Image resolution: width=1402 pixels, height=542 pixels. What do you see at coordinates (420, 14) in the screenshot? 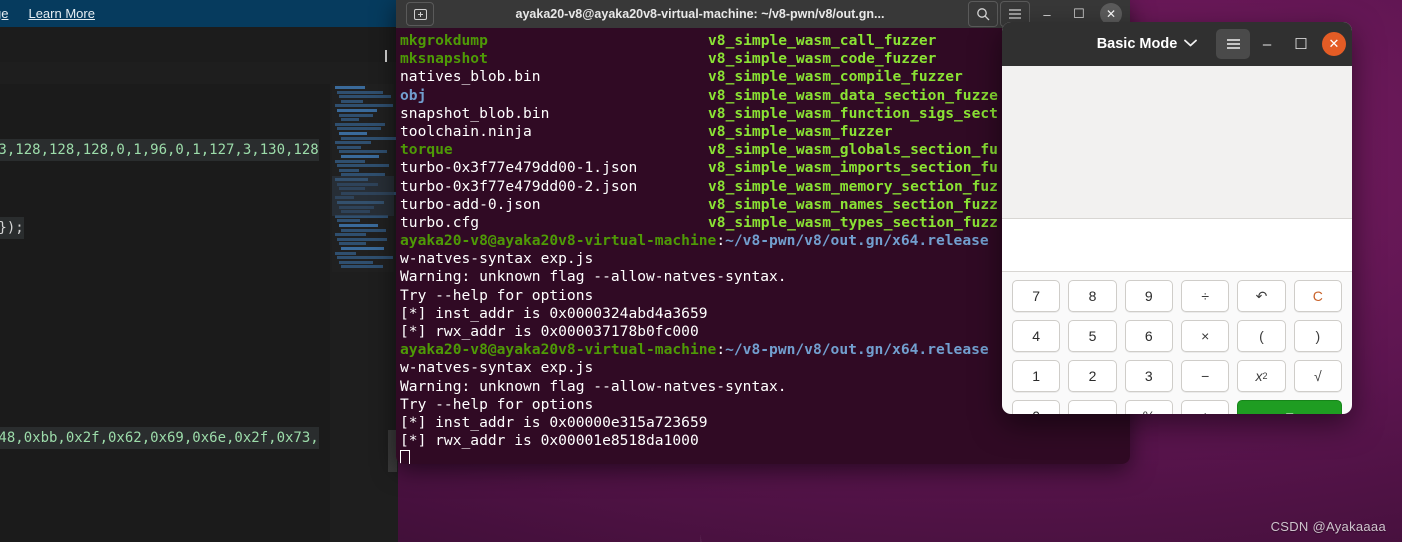
I see `new-tab-icon` at bounding box center [420, 14].